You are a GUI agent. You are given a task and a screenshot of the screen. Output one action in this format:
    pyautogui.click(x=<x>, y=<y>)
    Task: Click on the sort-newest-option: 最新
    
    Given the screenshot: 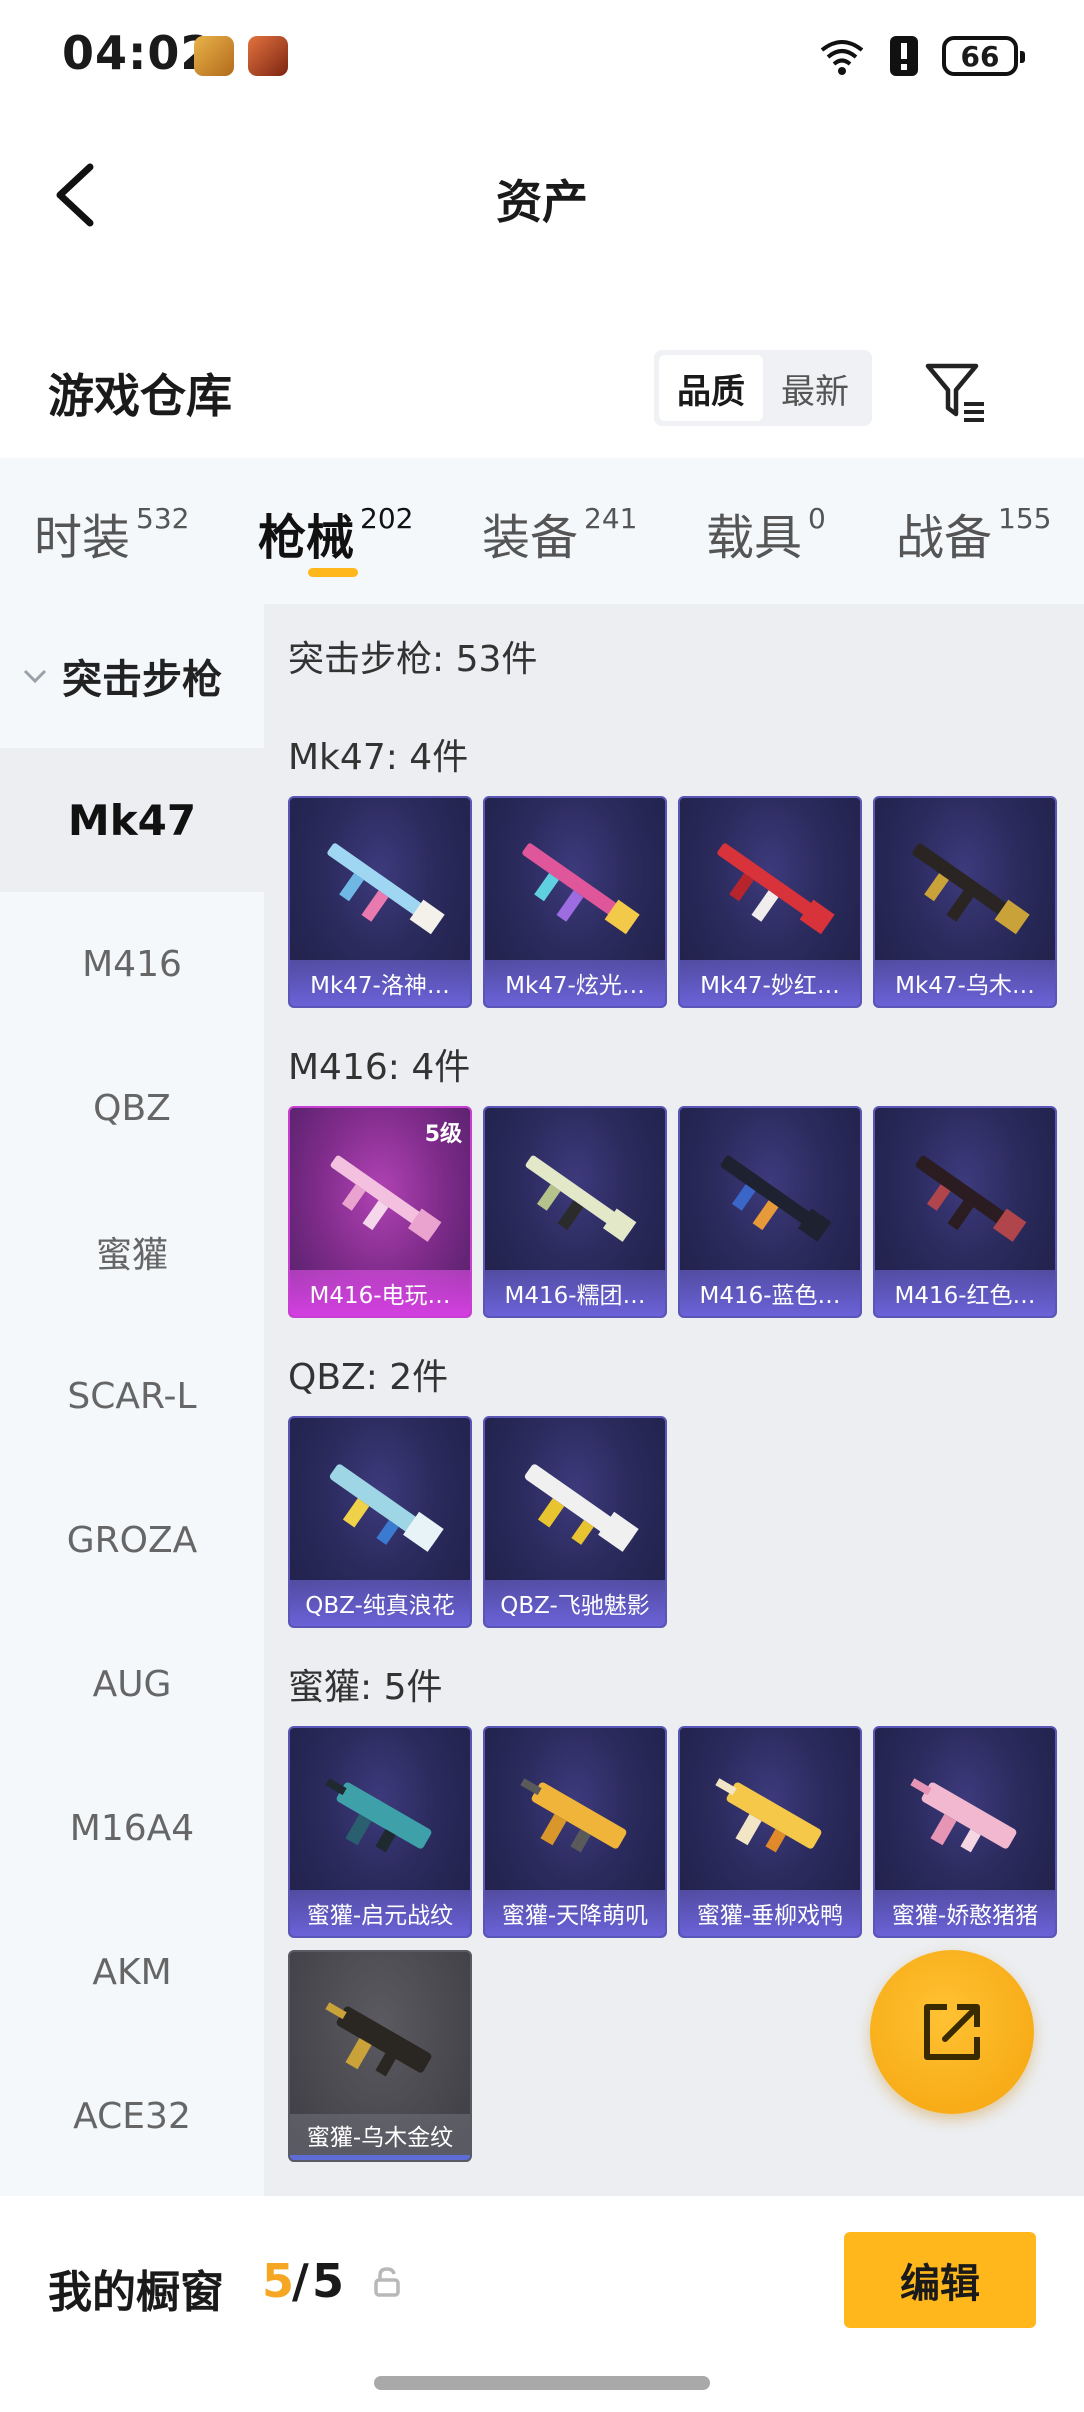 What is the action you would take?
    pyautogui.click(x=815, y=388)
    